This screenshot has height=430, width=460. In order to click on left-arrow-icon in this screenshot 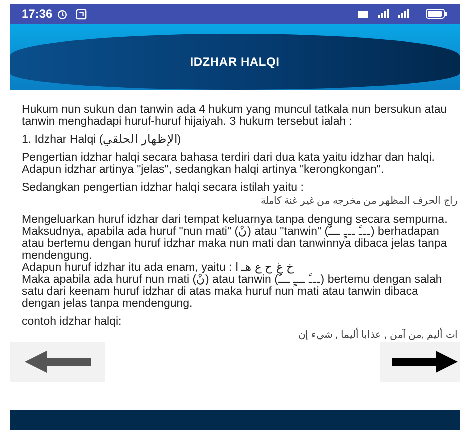, I will do `click(57, 362)`.